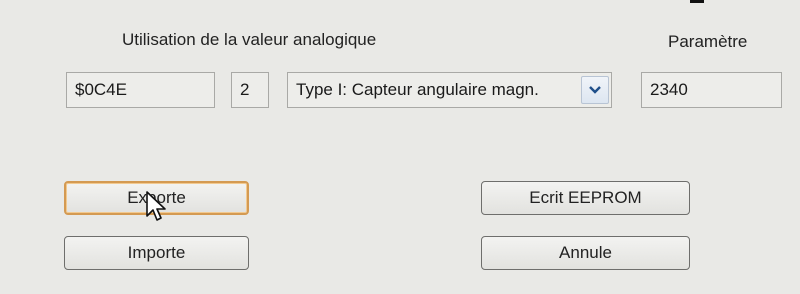  Describe the element at coordinates (417, 89) in the screenshot. I see `type-select-value: Type I: Capteur angulaire magn.` at that location.